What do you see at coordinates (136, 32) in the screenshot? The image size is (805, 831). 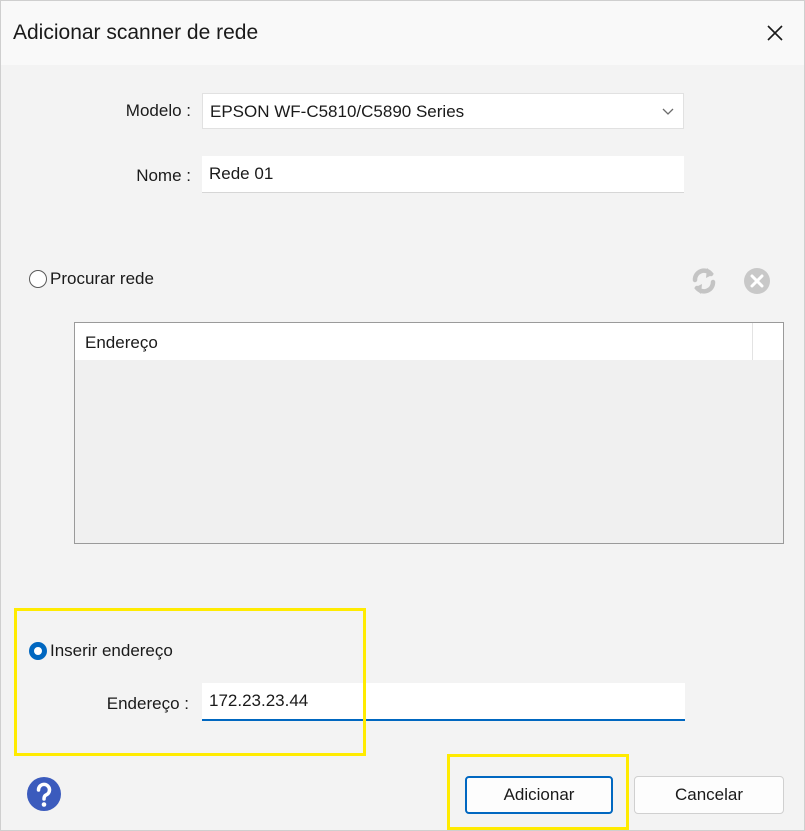 I see `dialog-title: Adicionar scanner de rede` at bounding box center [136, 32].